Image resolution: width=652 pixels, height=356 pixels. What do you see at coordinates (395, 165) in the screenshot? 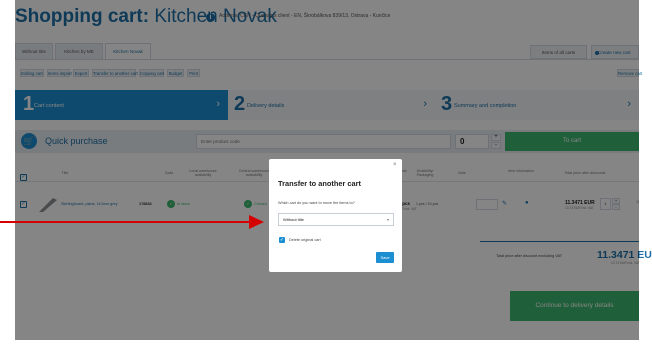
I see `close-icon: ×` at bounding box center [395, 165].